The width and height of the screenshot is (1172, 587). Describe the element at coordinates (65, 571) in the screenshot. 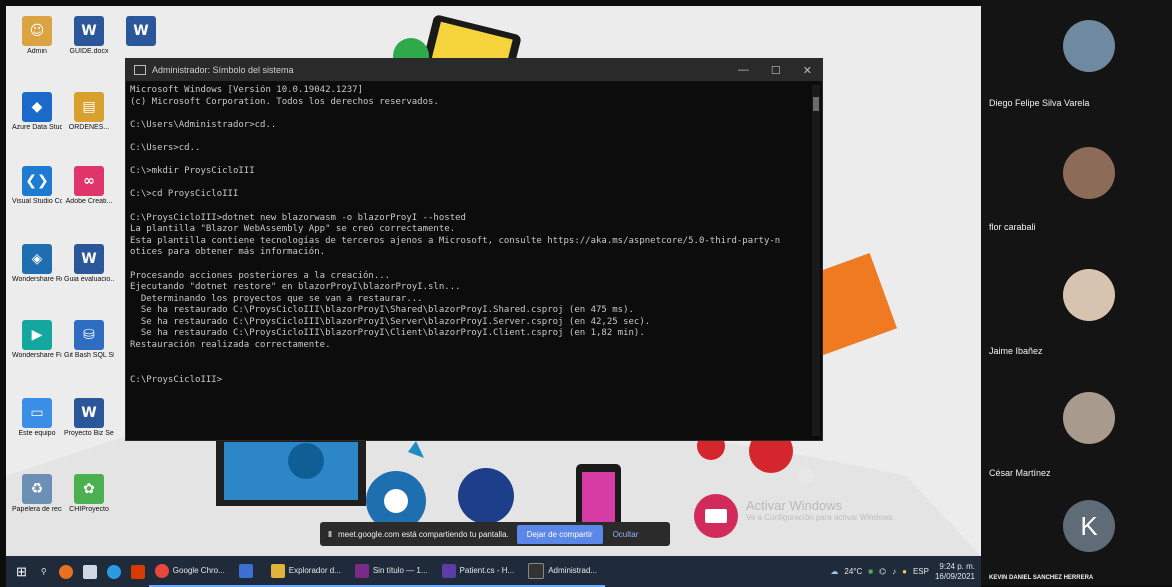

I see `pinned-firefox` at that location.